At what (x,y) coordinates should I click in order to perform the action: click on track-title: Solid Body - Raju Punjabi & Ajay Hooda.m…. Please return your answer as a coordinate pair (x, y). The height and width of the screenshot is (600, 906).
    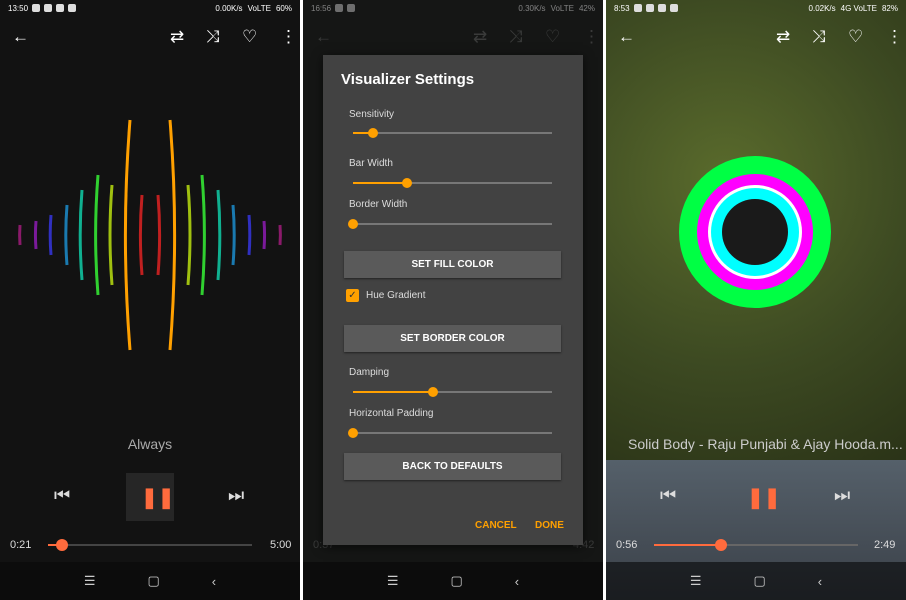
    Looking at the image, I should click on (765, 444).